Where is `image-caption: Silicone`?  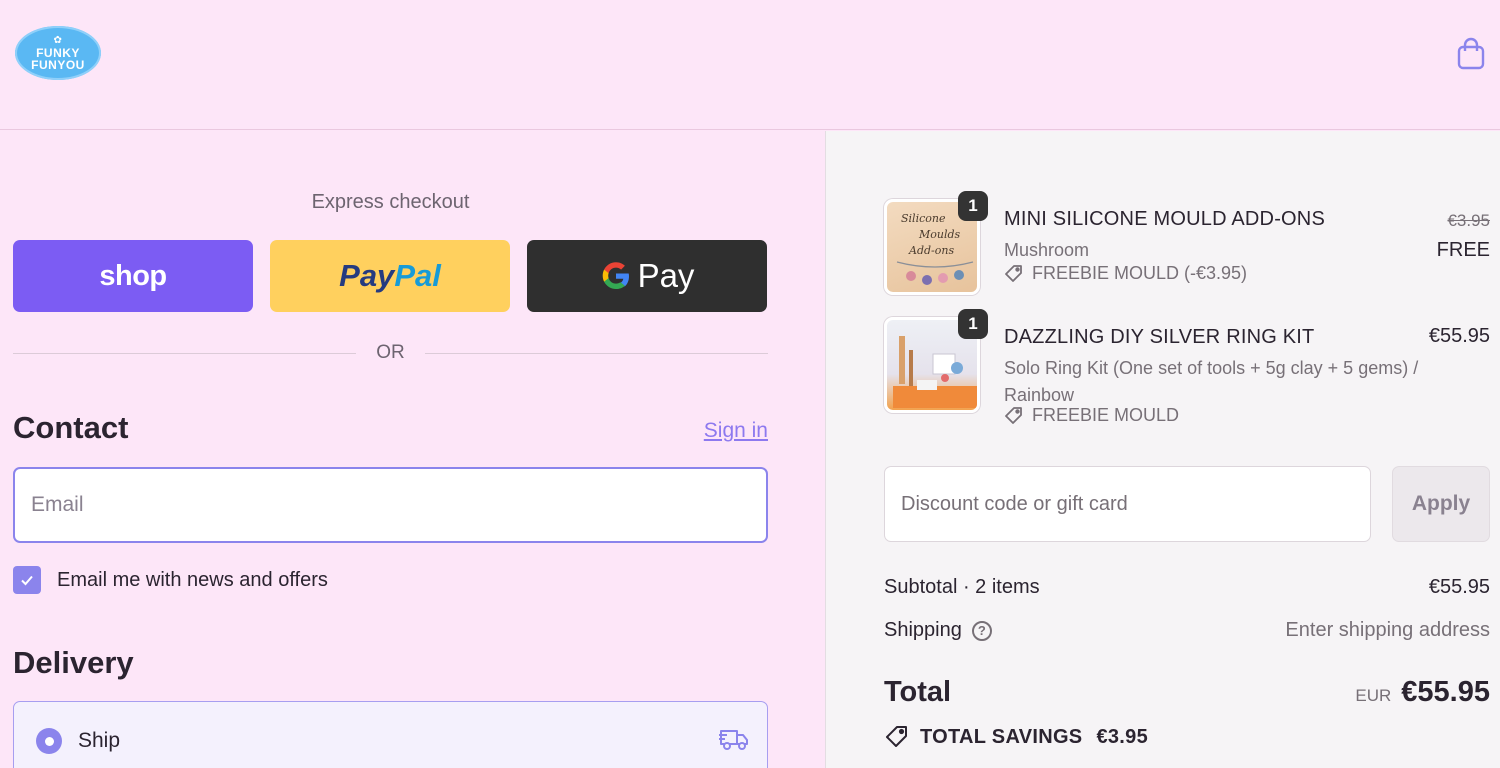 image-caption: Silicone is located at coordinates (923, 218).